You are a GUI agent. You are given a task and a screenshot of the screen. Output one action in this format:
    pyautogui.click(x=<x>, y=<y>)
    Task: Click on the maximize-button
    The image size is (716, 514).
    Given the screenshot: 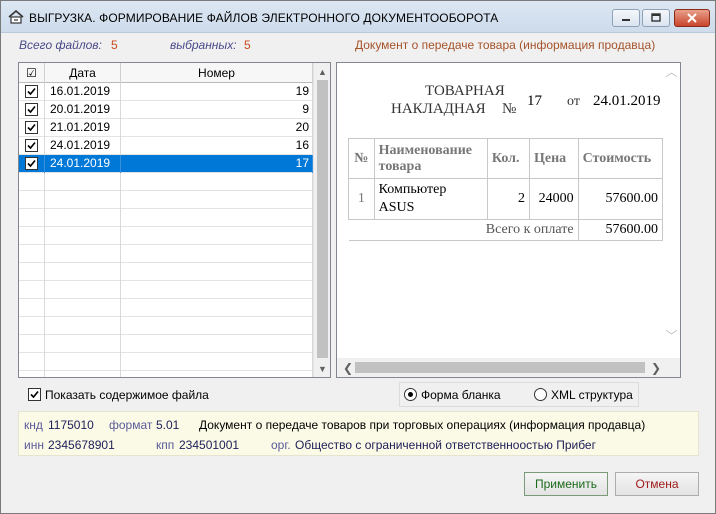 What is the action you would take?
    pyautogui.click(x=656, y=18)
    